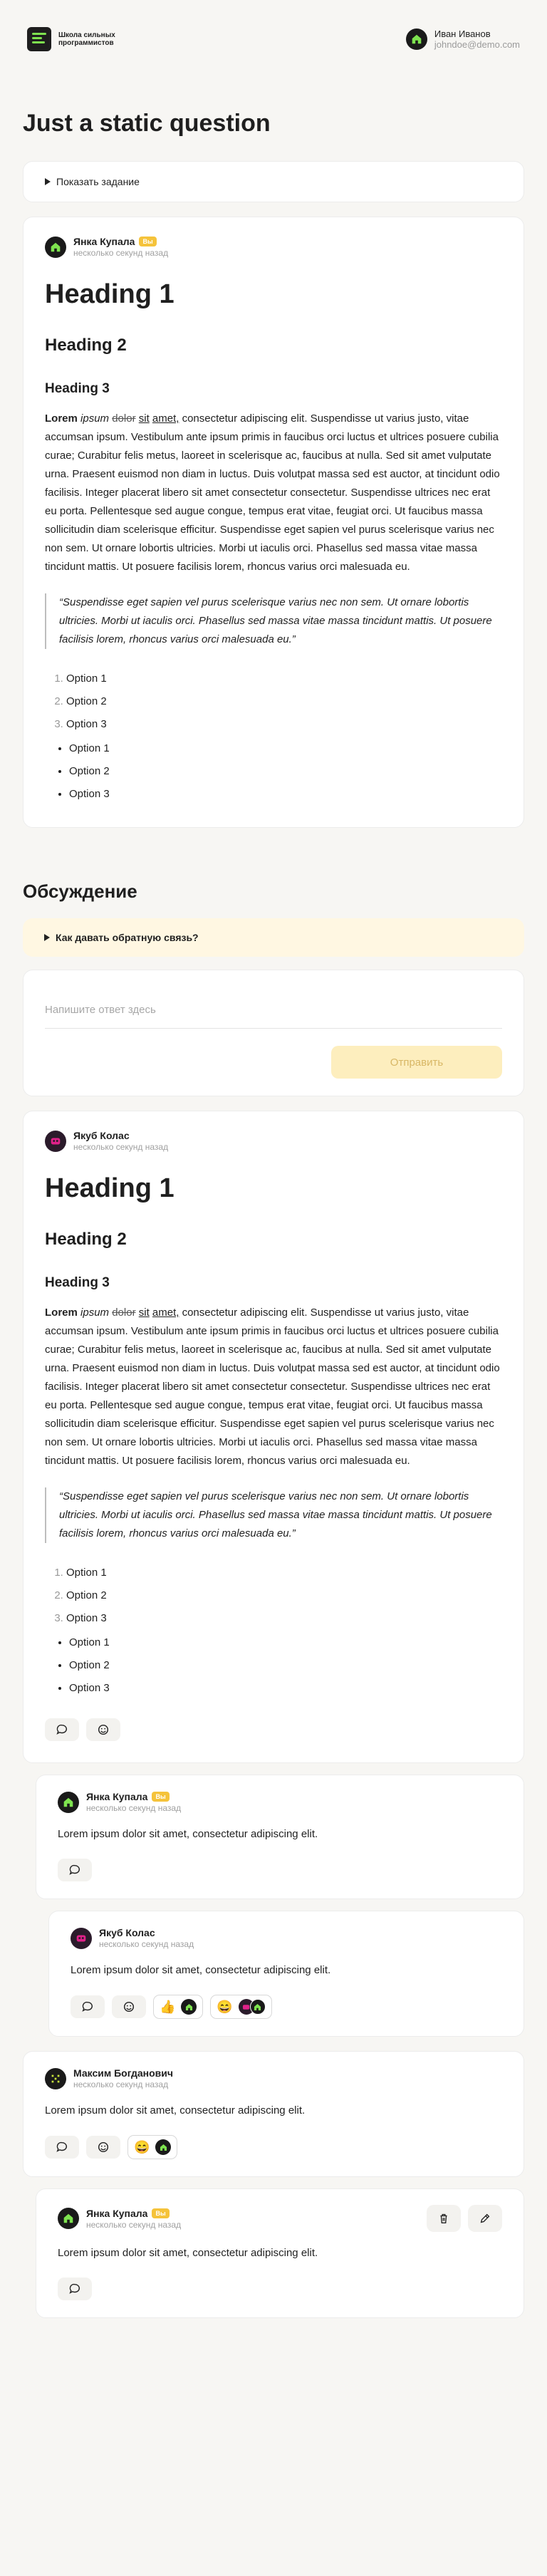 Image resolution: width=547 pixels, height=2576 pixels. I want to click on post-author: Максим Богданович несколько секунд назад, so click(273, 2078).